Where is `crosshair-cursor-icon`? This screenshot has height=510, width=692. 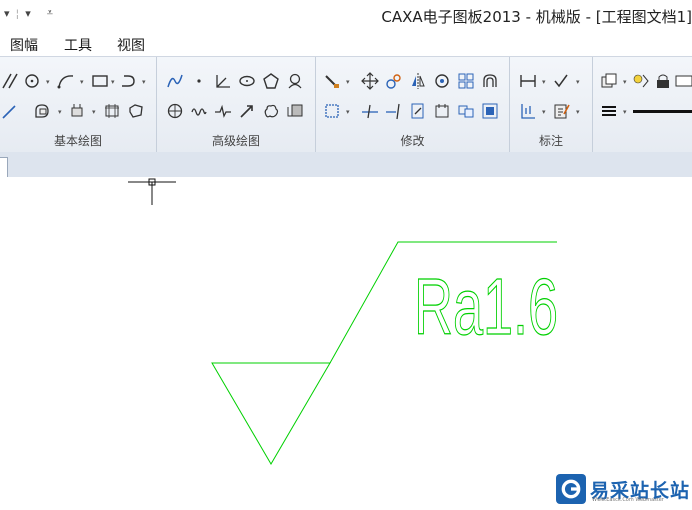
crosshair-cursor-icon is located at coordinates (152, 191).